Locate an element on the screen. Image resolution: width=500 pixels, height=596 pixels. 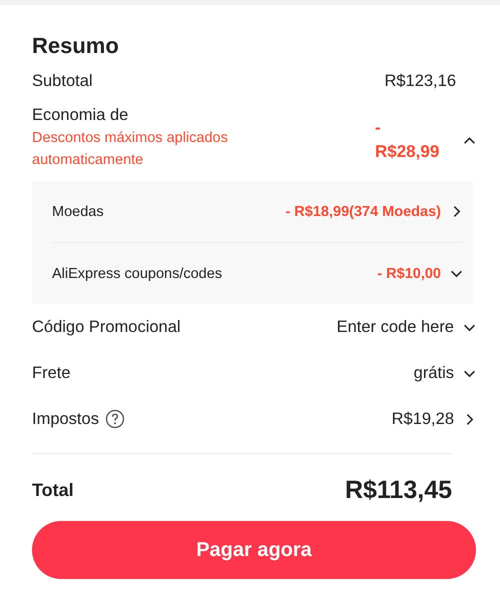
discount-value: - R$18,99(374 Moedas) is located at coordinates (363, 212).